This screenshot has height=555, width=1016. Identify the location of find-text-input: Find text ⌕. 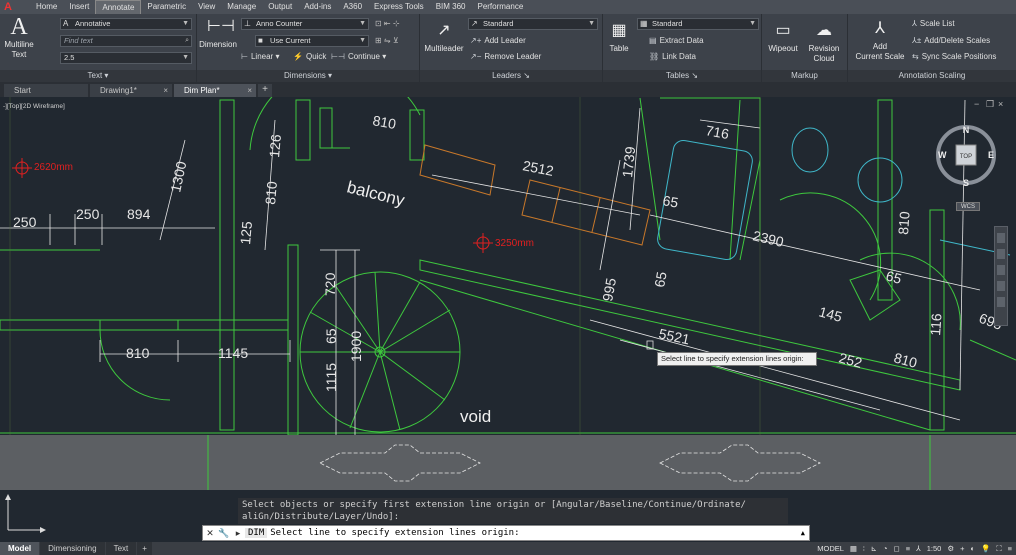
(126, 41).